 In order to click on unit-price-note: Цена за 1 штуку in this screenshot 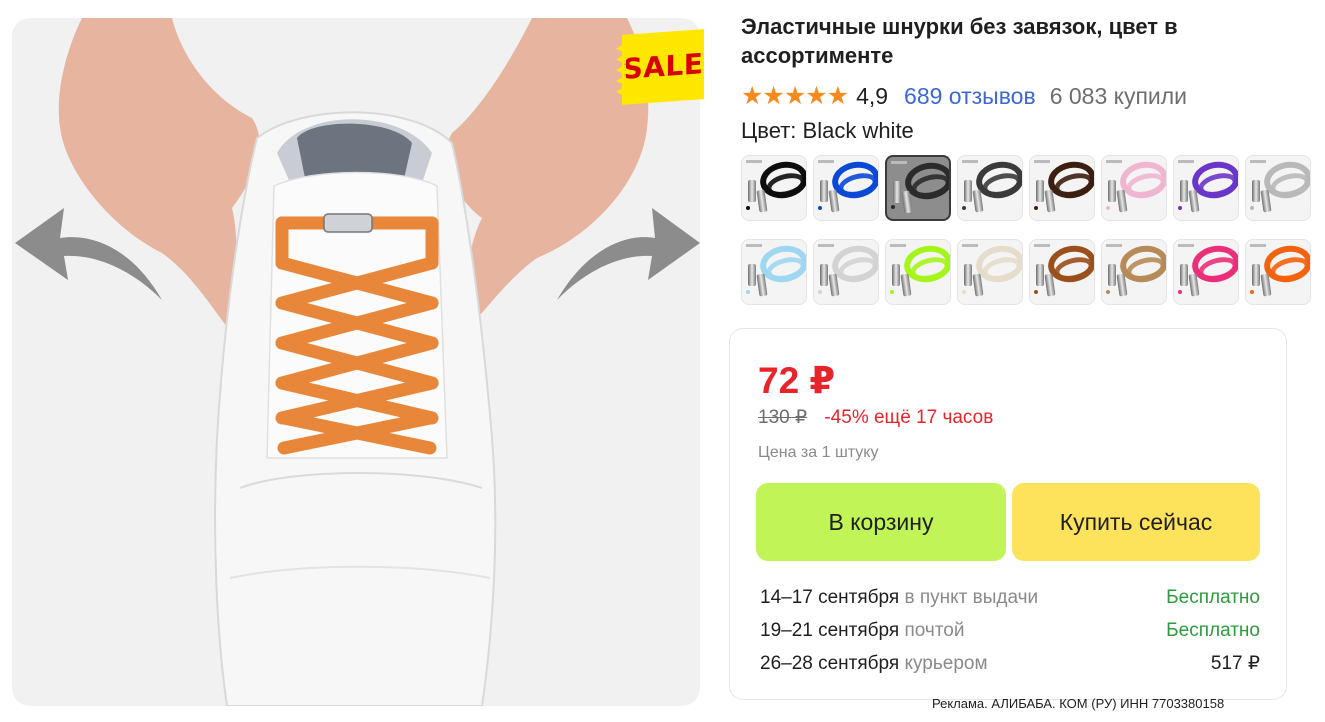, I will do `click(818, 452)`.